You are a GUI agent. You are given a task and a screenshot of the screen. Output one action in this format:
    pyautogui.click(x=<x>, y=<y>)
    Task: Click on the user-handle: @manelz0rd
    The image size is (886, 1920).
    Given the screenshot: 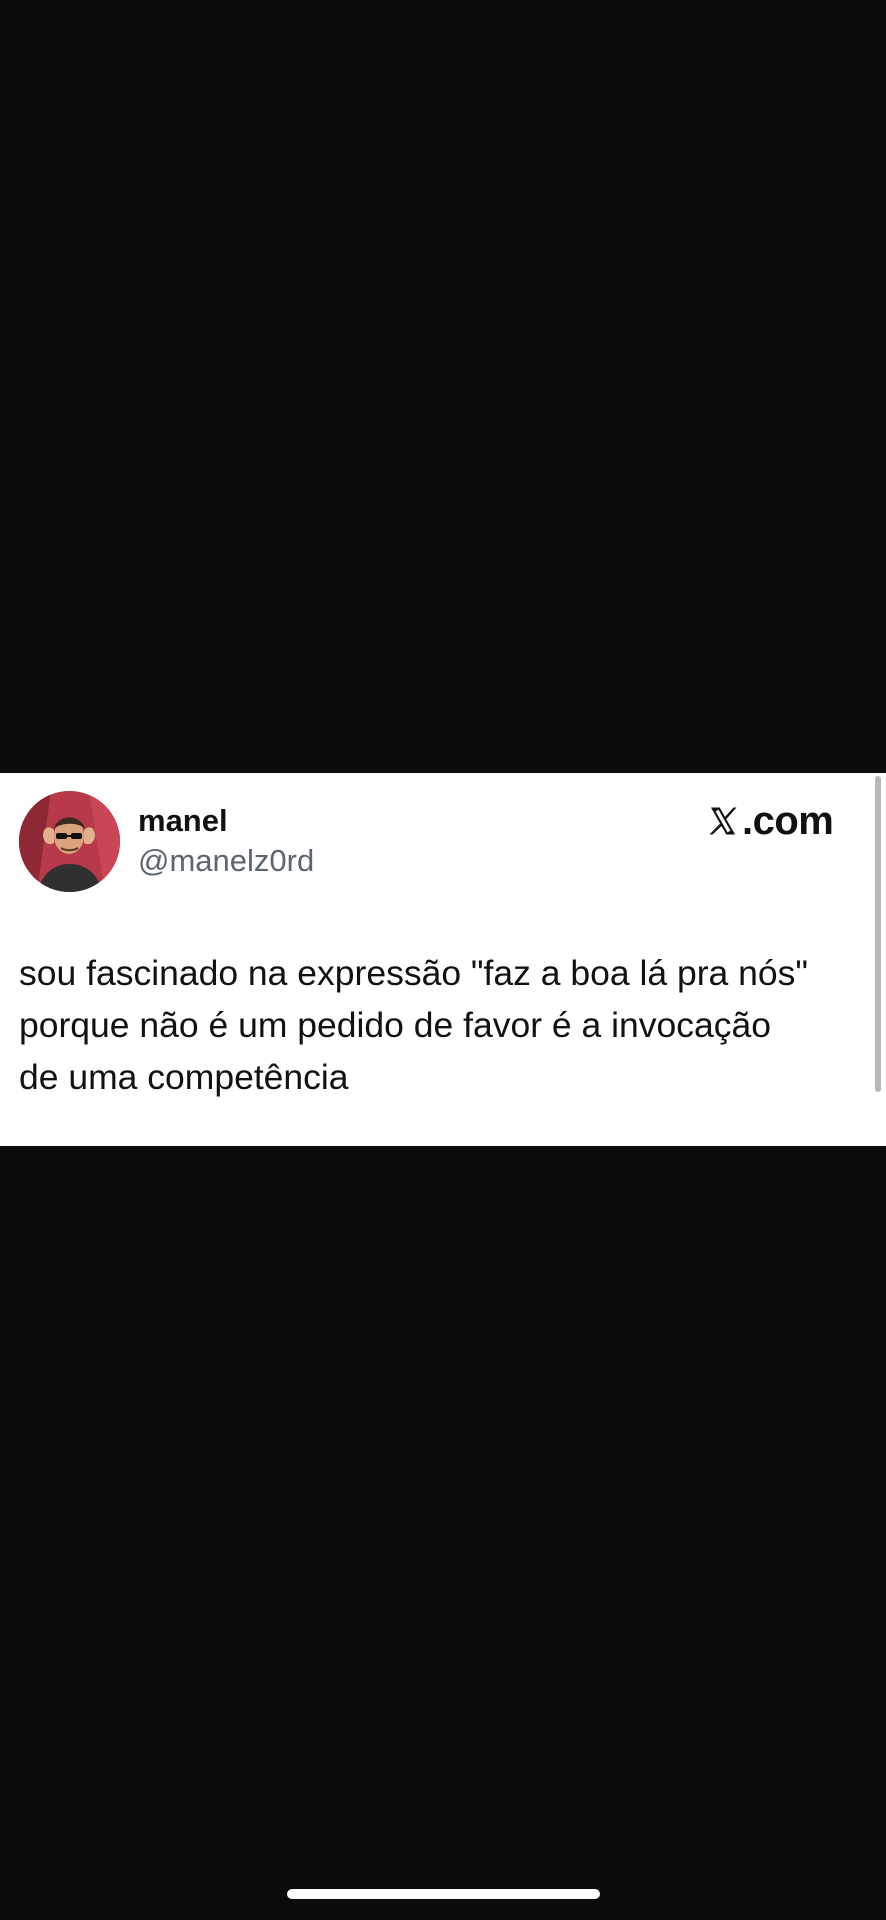 What is the action you would take?
    pyautogui.click(x=226, y=861)
    